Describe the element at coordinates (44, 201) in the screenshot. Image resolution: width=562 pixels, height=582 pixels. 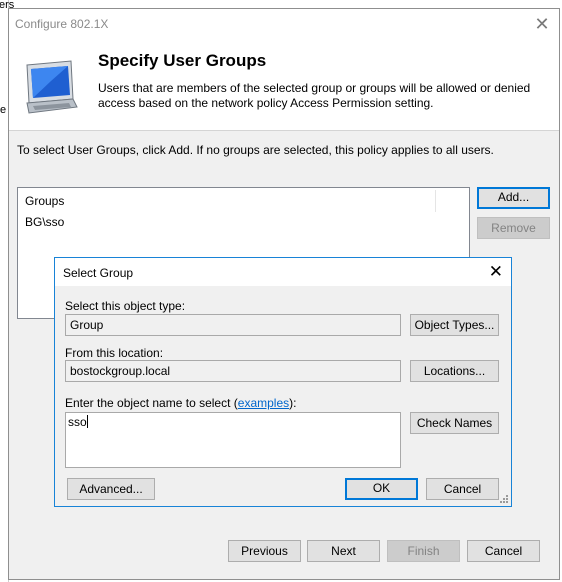
I see `groups-column-header: Groups` at that location.